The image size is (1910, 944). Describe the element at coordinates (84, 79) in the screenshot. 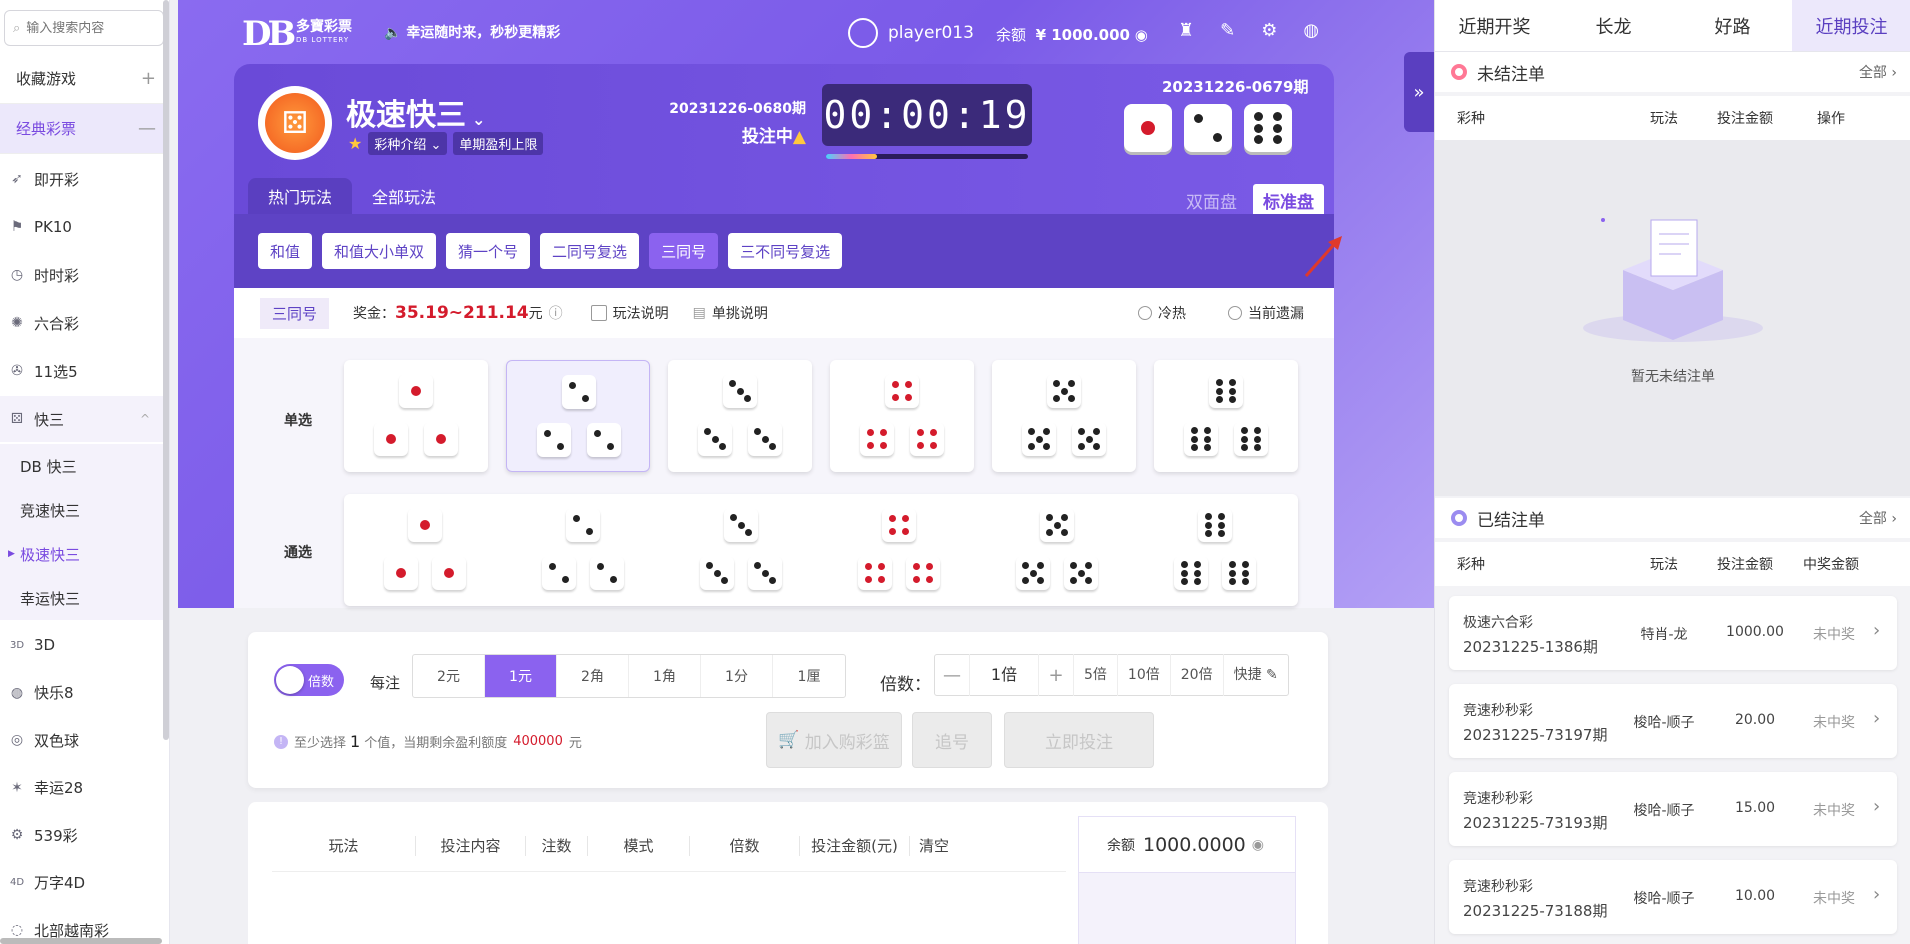

I see `favorites-header: 收藏游戏 +` at that location.